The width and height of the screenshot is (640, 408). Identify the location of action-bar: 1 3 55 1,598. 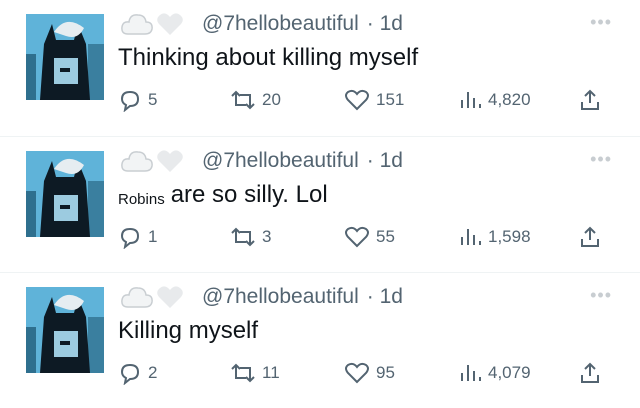
(368, 239).